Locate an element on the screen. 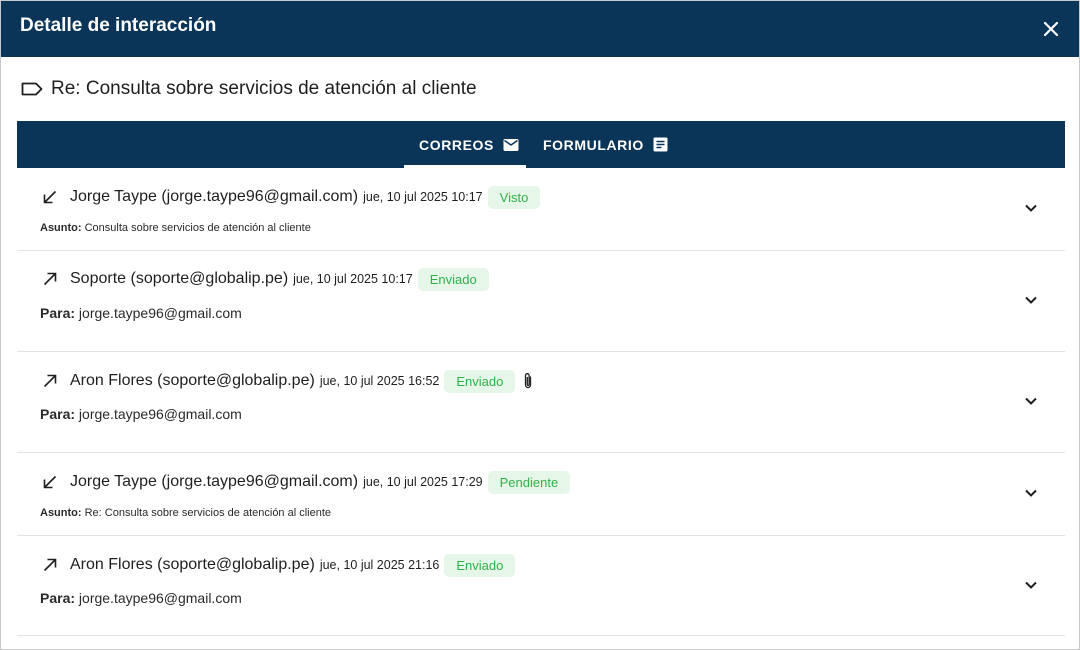 This screenshot has width=1080, height=650. tab-correos: CORREOS is located at coordinates (465, 144).